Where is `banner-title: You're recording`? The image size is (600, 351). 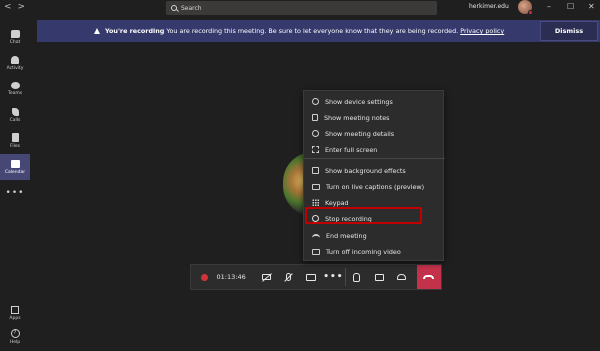
banner-title: You're recording is located at coordinates (135, 31).